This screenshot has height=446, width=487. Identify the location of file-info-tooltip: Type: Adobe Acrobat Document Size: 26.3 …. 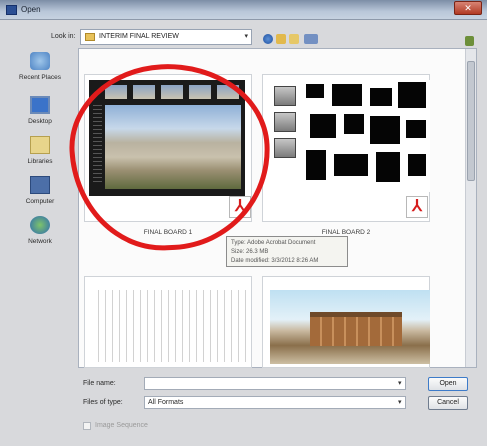
(287, 251).